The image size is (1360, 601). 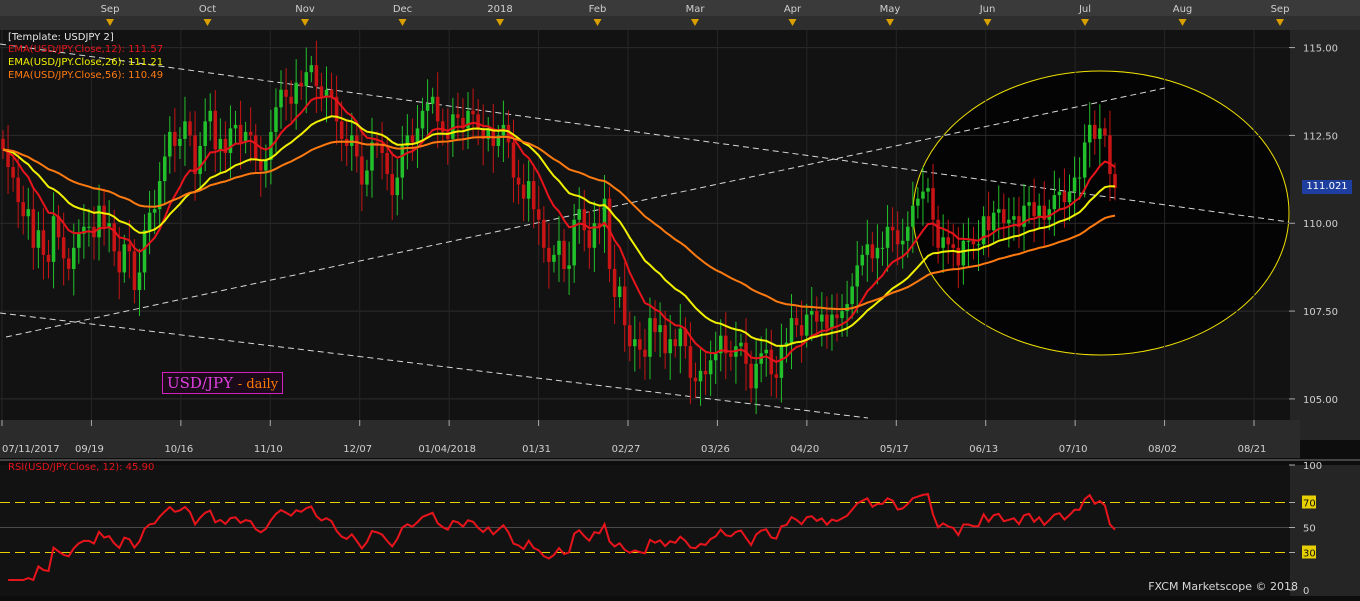 What do you see at coordinates (1320, 49) in the screenshot?
I see `price-tick-label: 115.00` at bounding box center [1320, 49].